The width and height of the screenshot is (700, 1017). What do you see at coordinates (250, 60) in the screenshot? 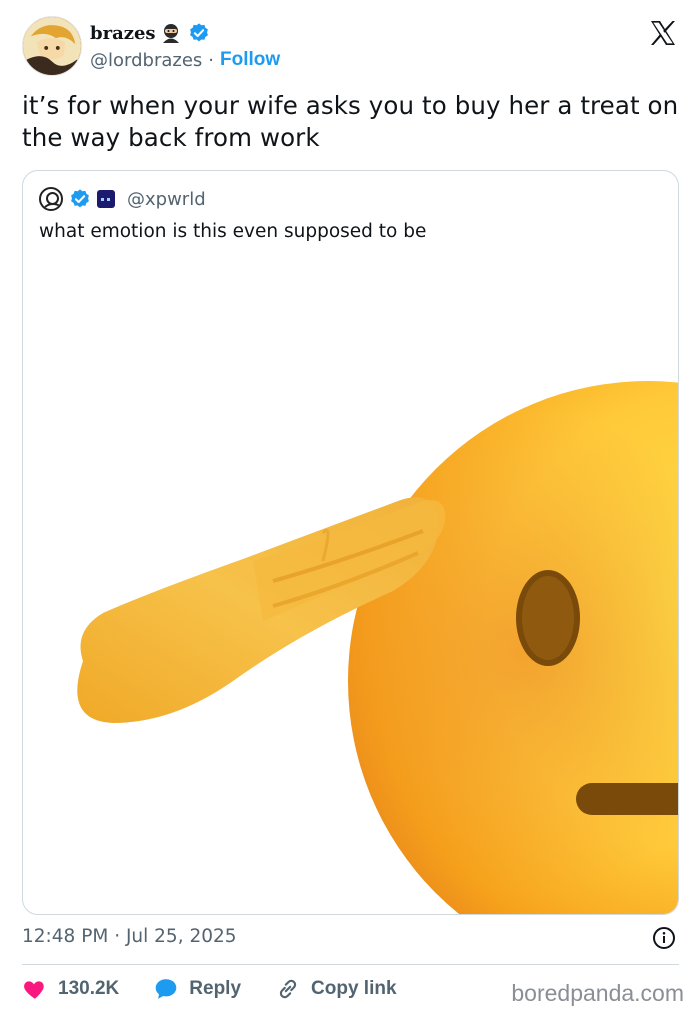
I see `follow-button: Follow` at bounding box center [250, 60].